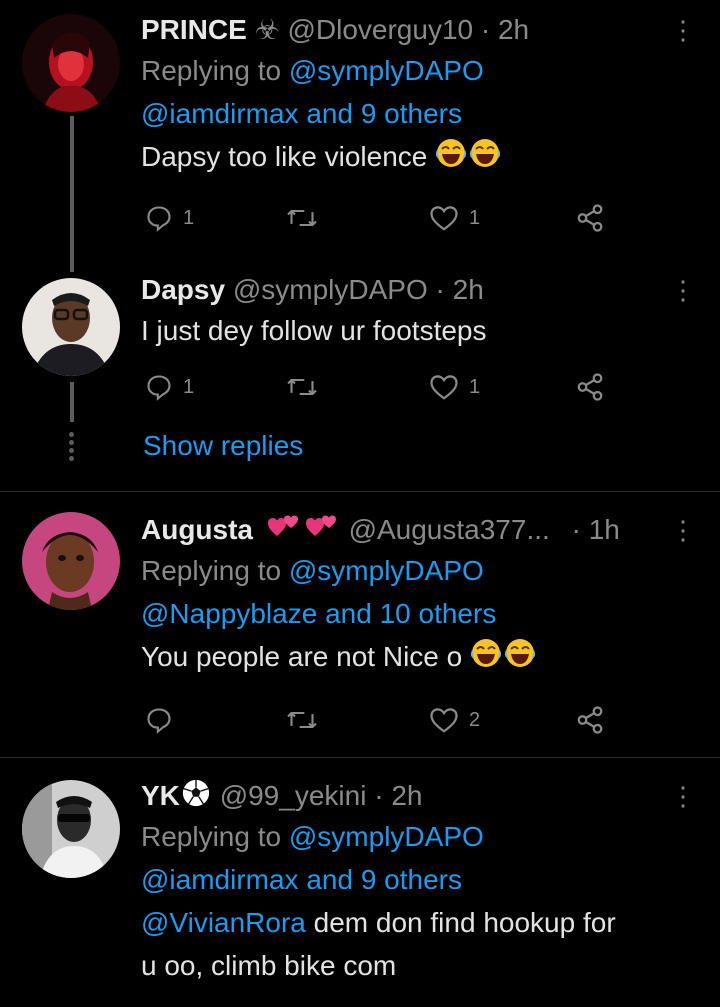 Image resolution: width=720 pixels, height=1007 pixels. What do you see at coordinates (196, 797) in the screenshot?
I see `soccer-ball-icon` at bounding box center [196, 797].